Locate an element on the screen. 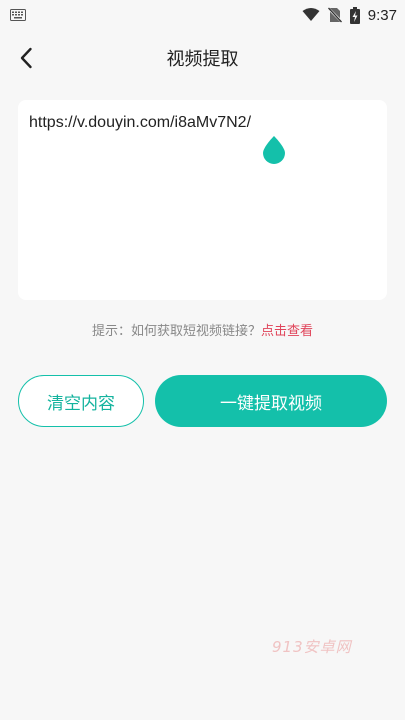 The width and height of the screenshot is (405, 720). app-header: 视频提取 is located at coordinates (202, 58).